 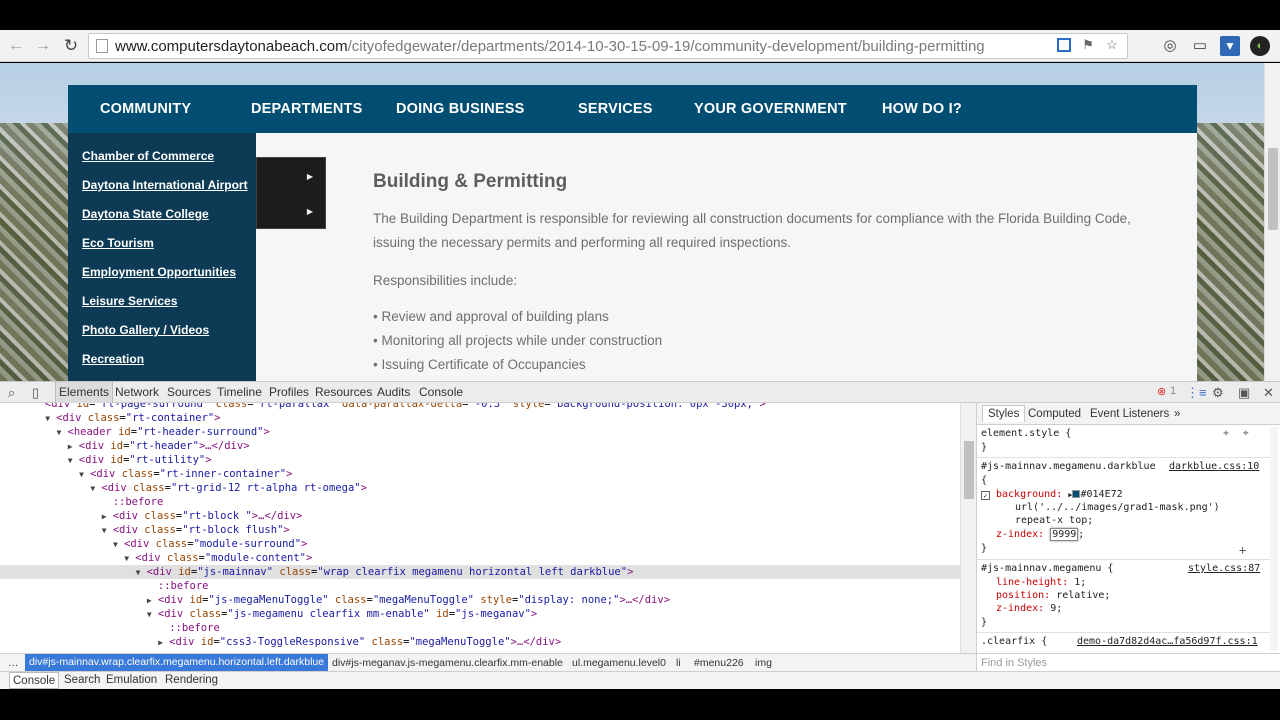 I want to click on gear-icon: ⚙, so click(x=1218, y=393).